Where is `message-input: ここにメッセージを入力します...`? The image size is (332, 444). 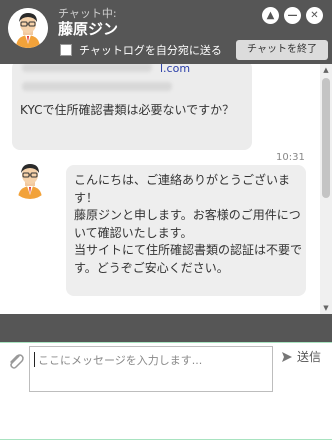
message-input: ここにメッセージを入力します... is located at coordinates (151, 369).